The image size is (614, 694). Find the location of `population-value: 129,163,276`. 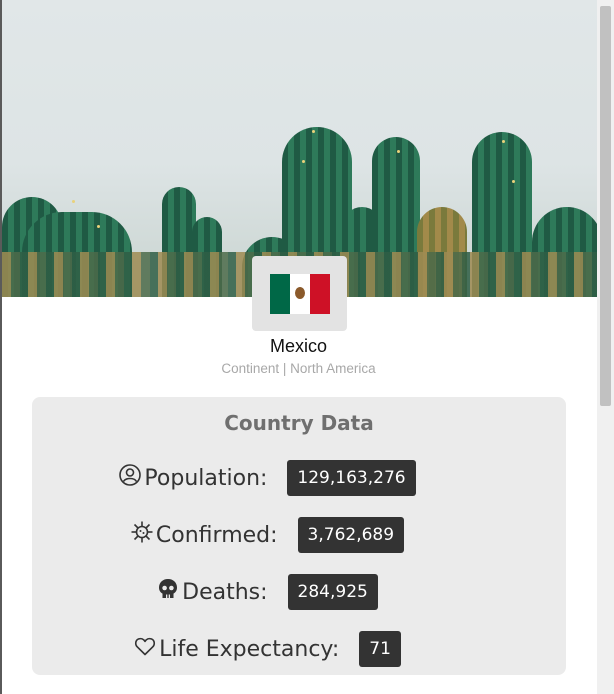

population-value: 129,163,276 is located at coordinates (351, 478).